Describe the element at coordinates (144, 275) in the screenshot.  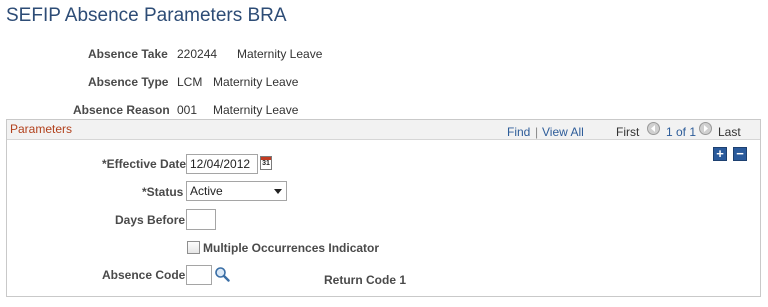
I see `absence-code-label: Absence Code` at that location.